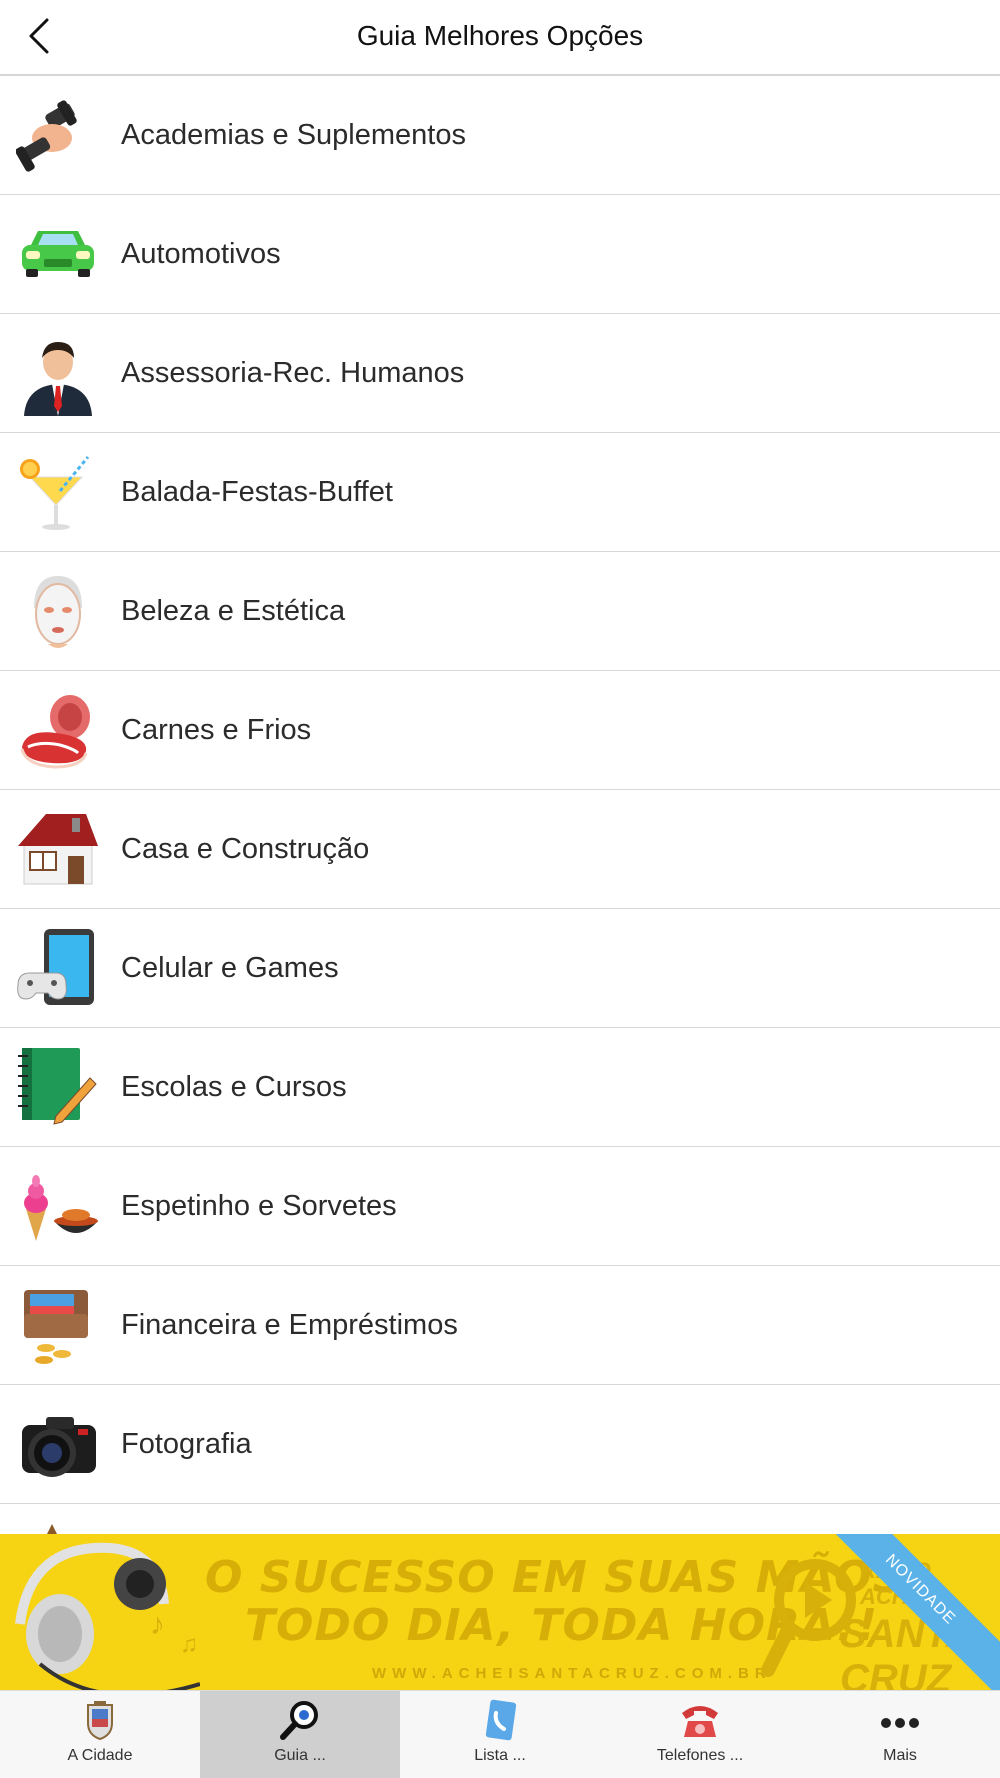 The image size is (1000, 1778). I want to click on businessman-icon, so click(58, 379).